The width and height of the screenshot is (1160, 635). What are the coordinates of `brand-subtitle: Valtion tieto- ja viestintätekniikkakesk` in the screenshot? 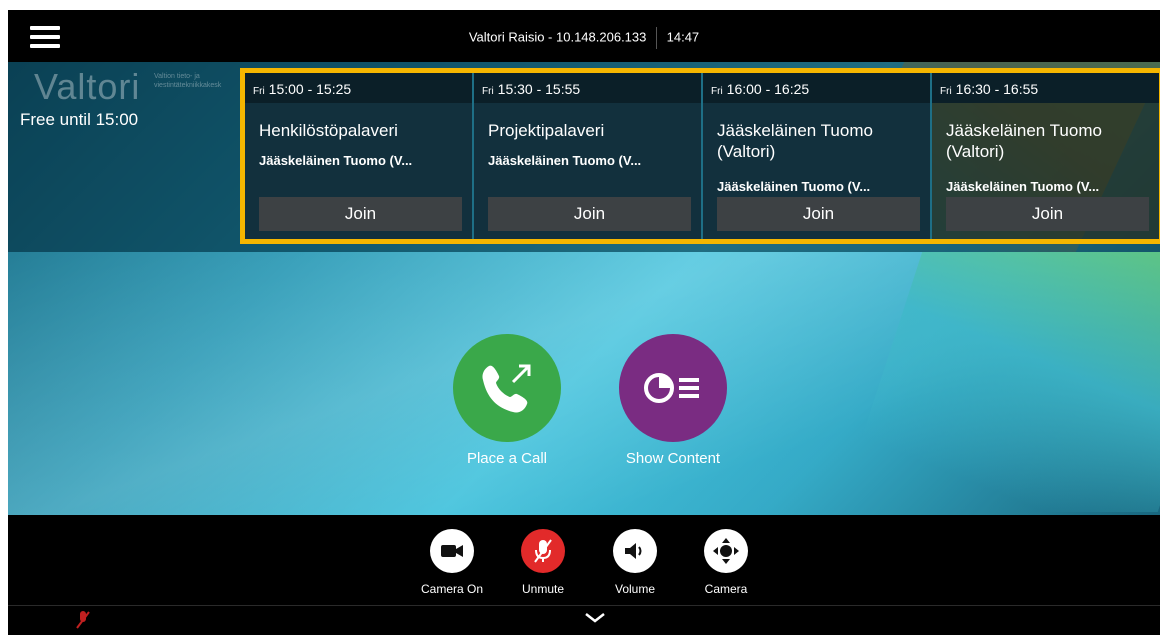 It's located at (188, 81).